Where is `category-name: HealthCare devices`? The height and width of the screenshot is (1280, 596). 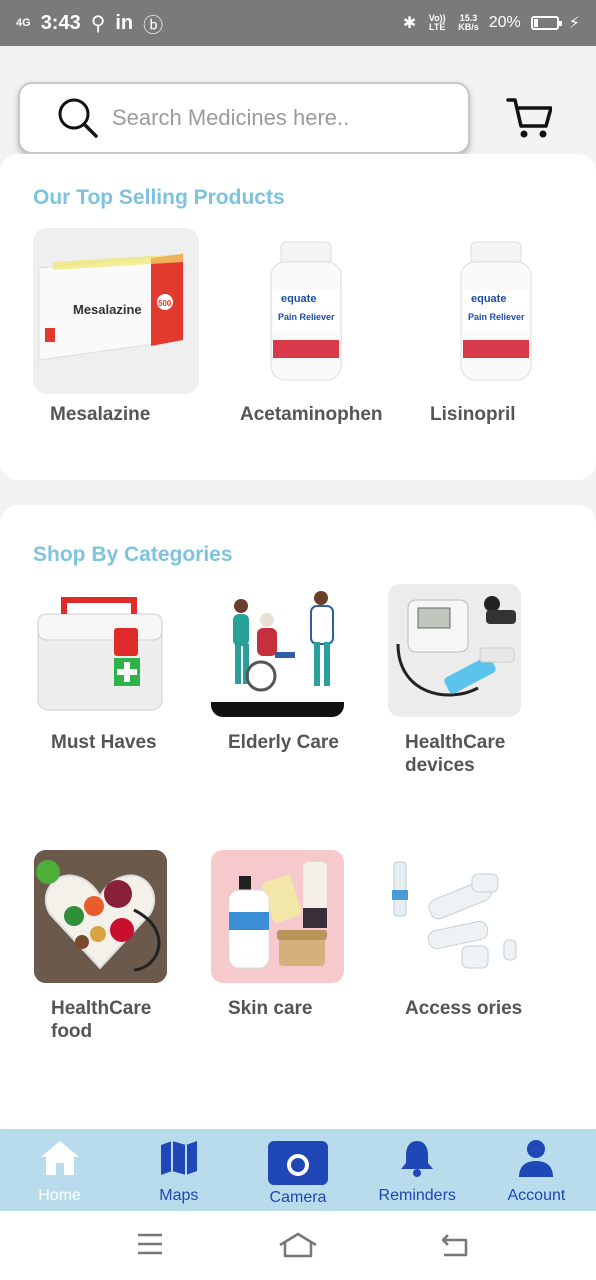
category-name: HealthCare devices is located at coordinates (470, 754).